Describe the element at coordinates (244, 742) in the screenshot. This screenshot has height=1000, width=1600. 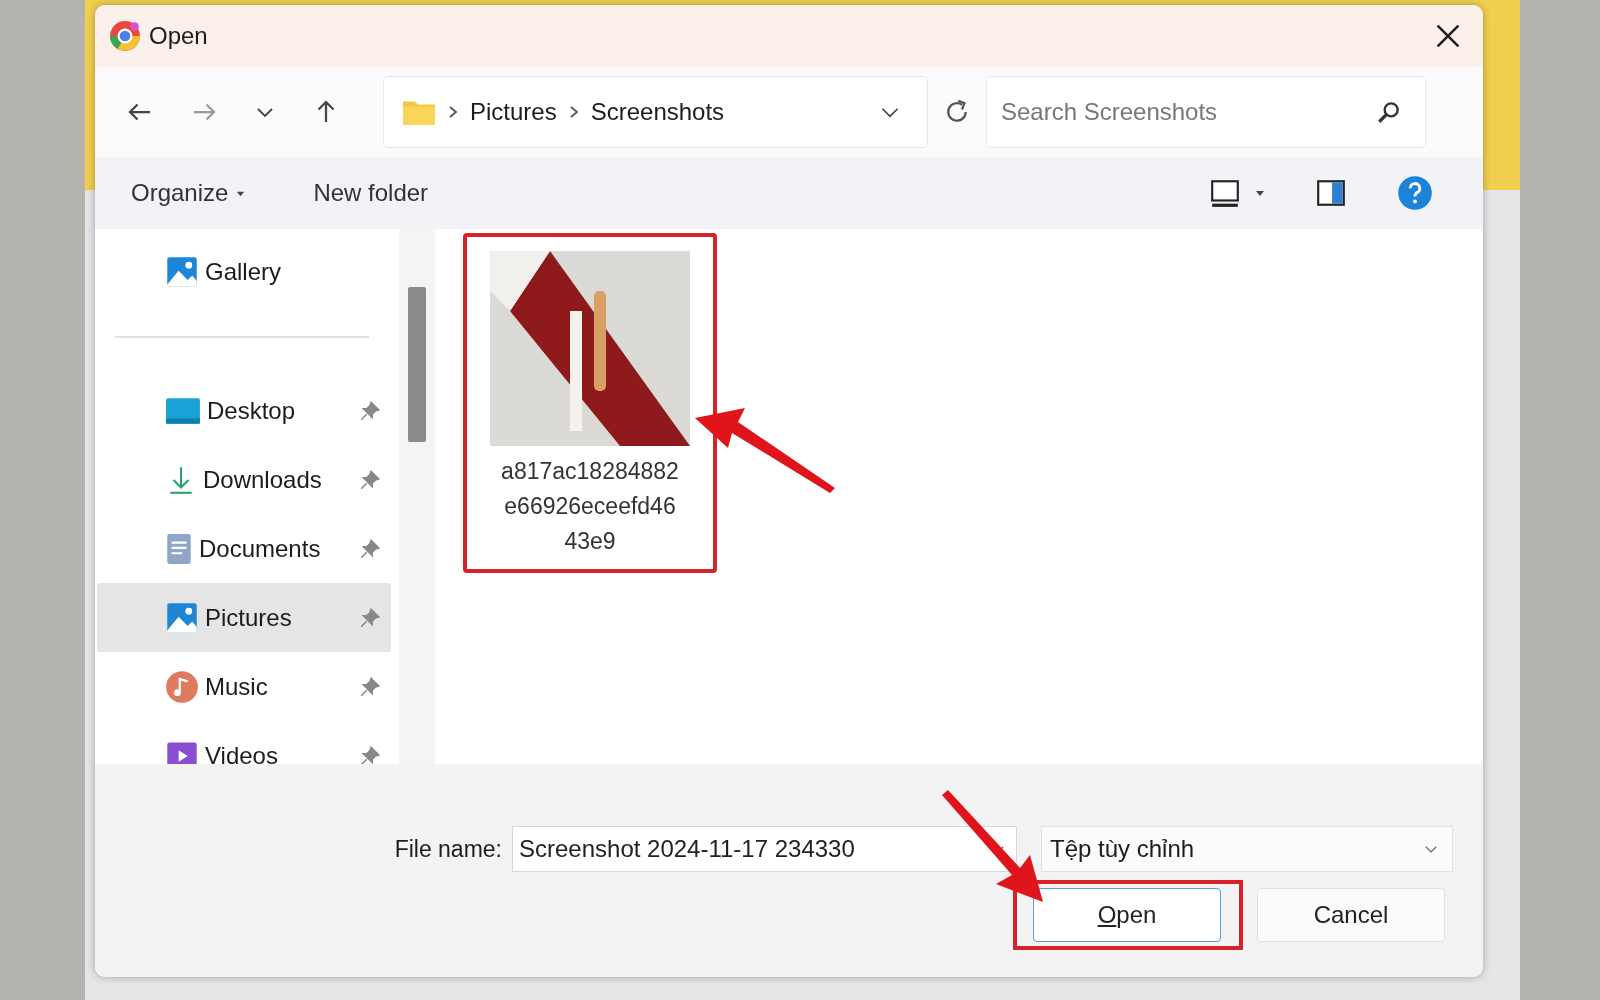
I see `sidebar-item: Videos` at that location.